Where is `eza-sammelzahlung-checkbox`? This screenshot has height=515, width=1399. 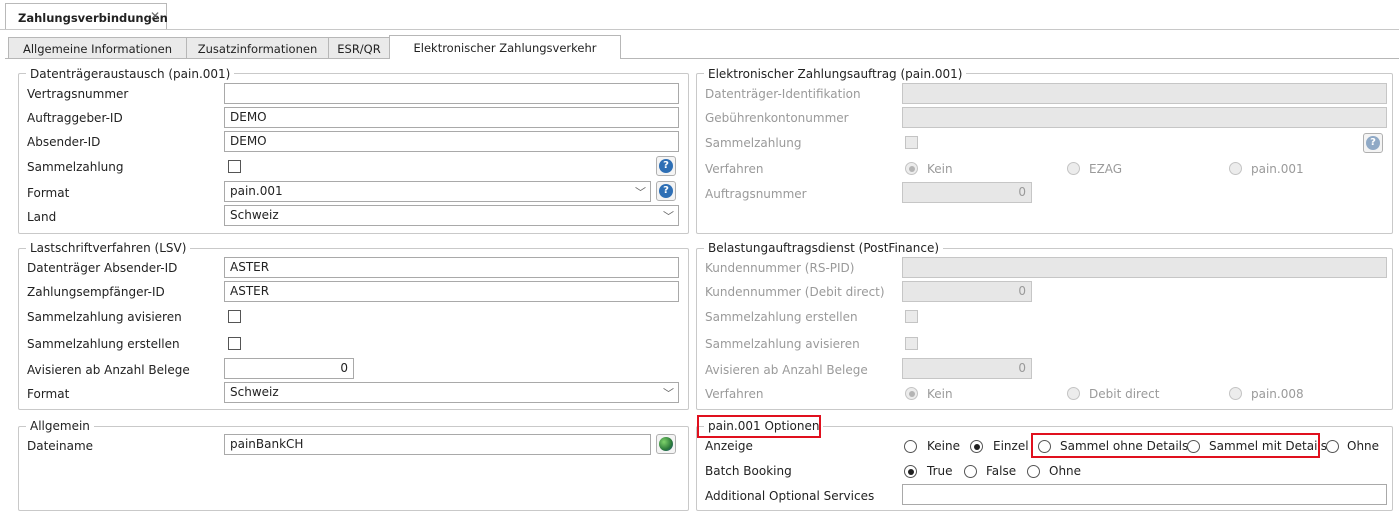 eza-sammelzahlung-checkbox is located at coordinates (911, 142).